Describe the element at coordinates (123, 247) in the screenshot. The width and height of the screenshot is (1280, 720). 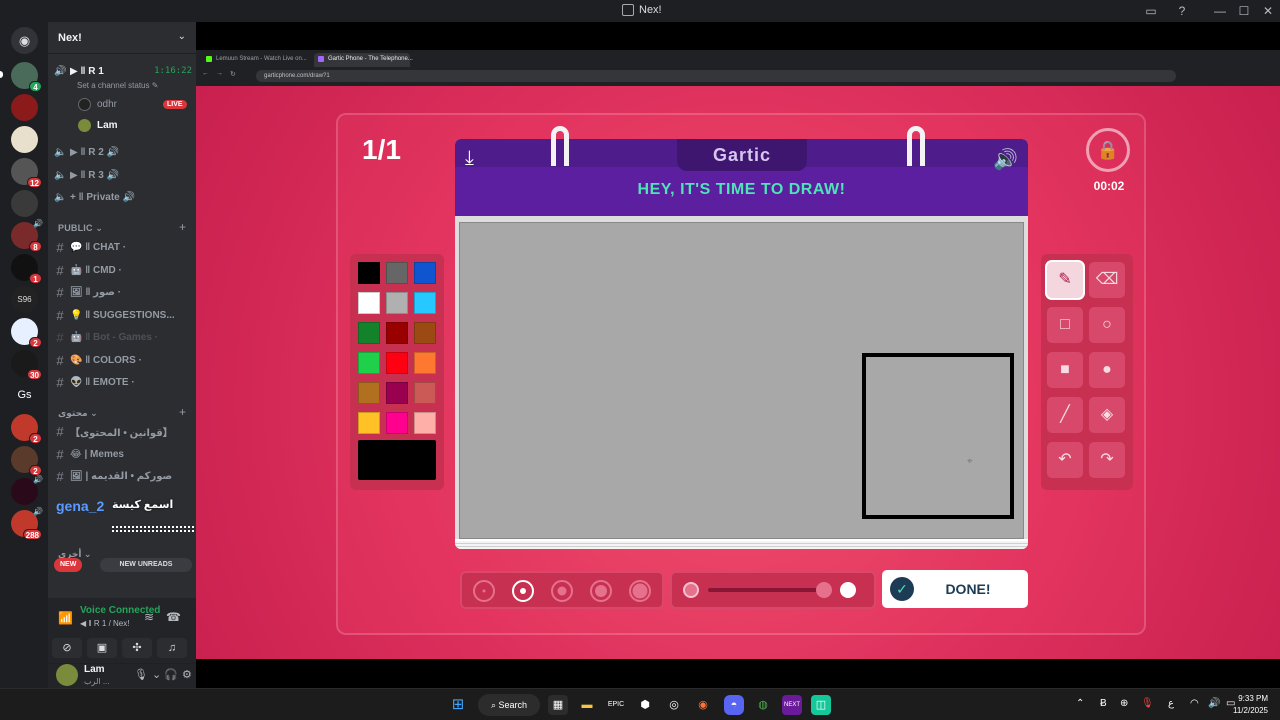
I see `text-channel: # 💬 ǁ CHAT ·` at that location.